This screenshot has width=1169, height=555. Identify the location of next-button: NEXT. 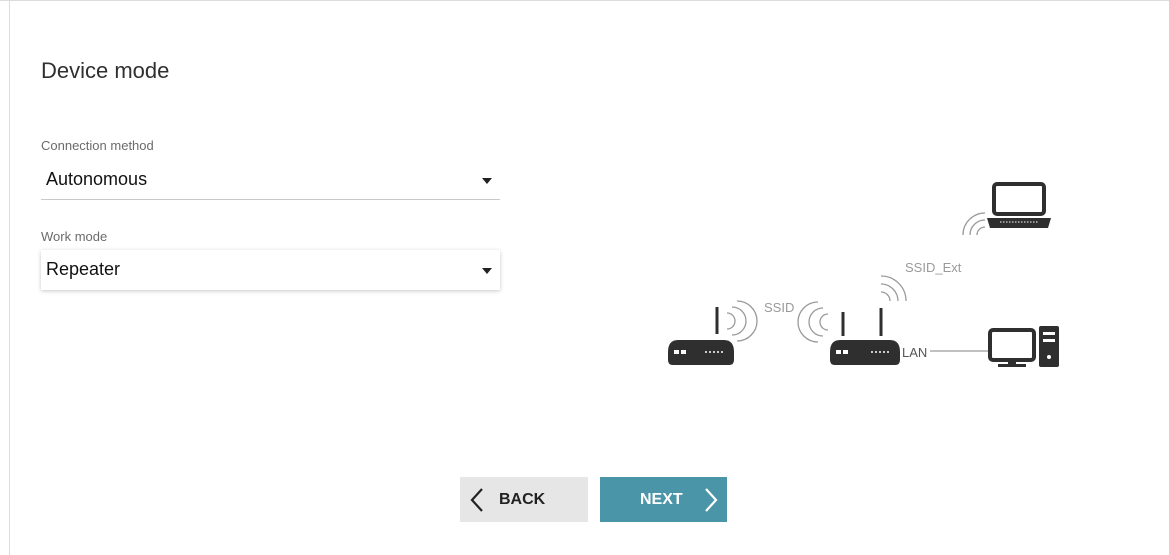
(663, 499).